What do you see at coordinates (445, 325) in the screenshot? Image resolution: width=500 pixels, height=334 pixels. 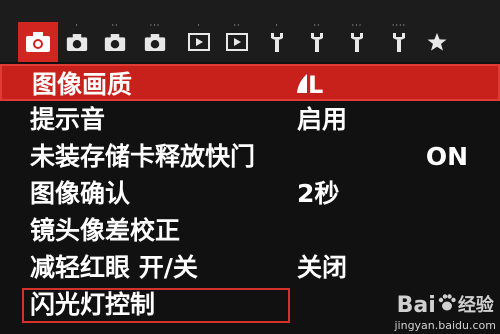 I see `watermark-url: jingyan.baidu.com` at bounding box center [445, 325].